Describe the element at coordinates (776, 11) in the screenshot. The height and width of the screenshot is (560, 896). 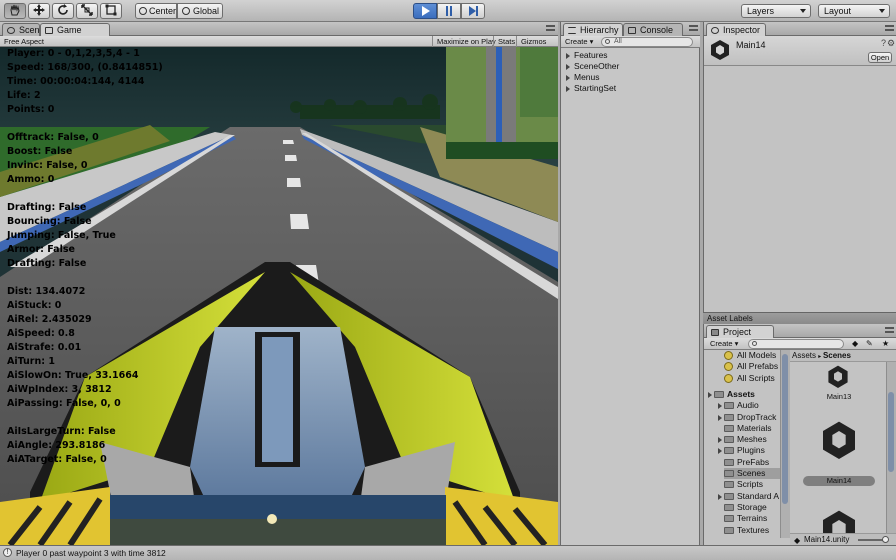
I see `layers-dropdown: Layers` at that location.